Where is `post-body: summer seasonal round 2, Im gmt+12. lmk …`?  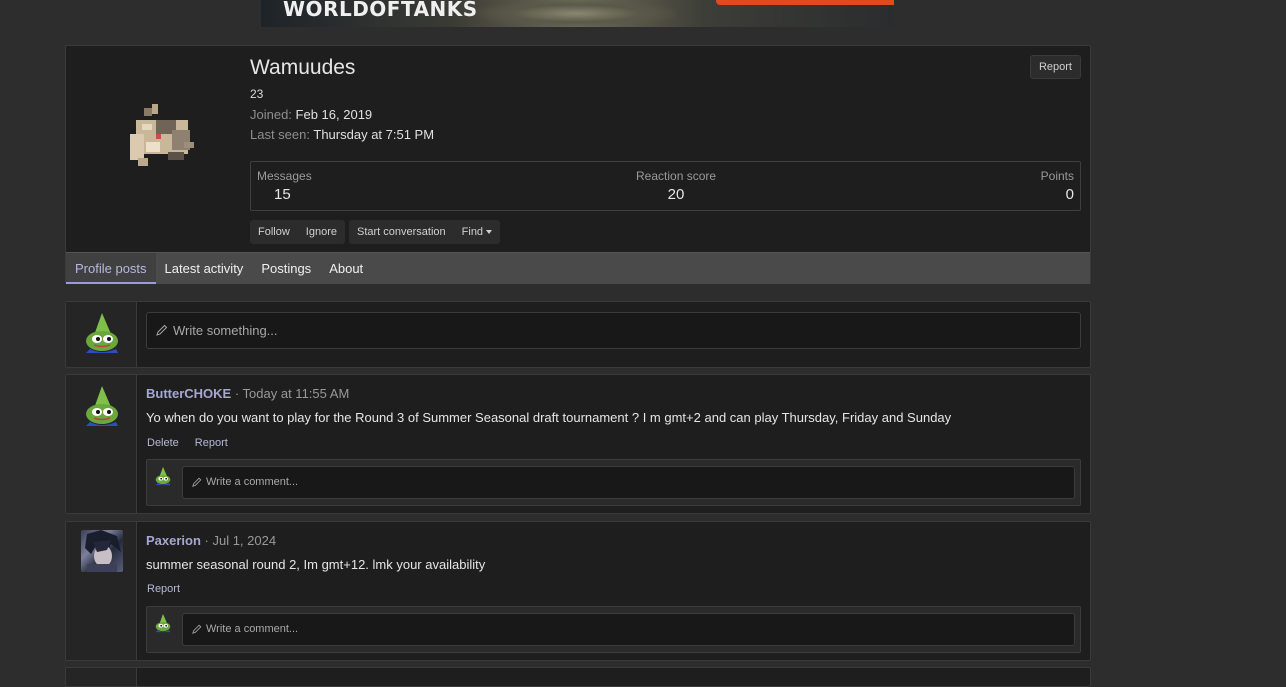
post-body: summer seasonal round 2, Im gmt+12. lmk … is located at coordinates (316, 564).